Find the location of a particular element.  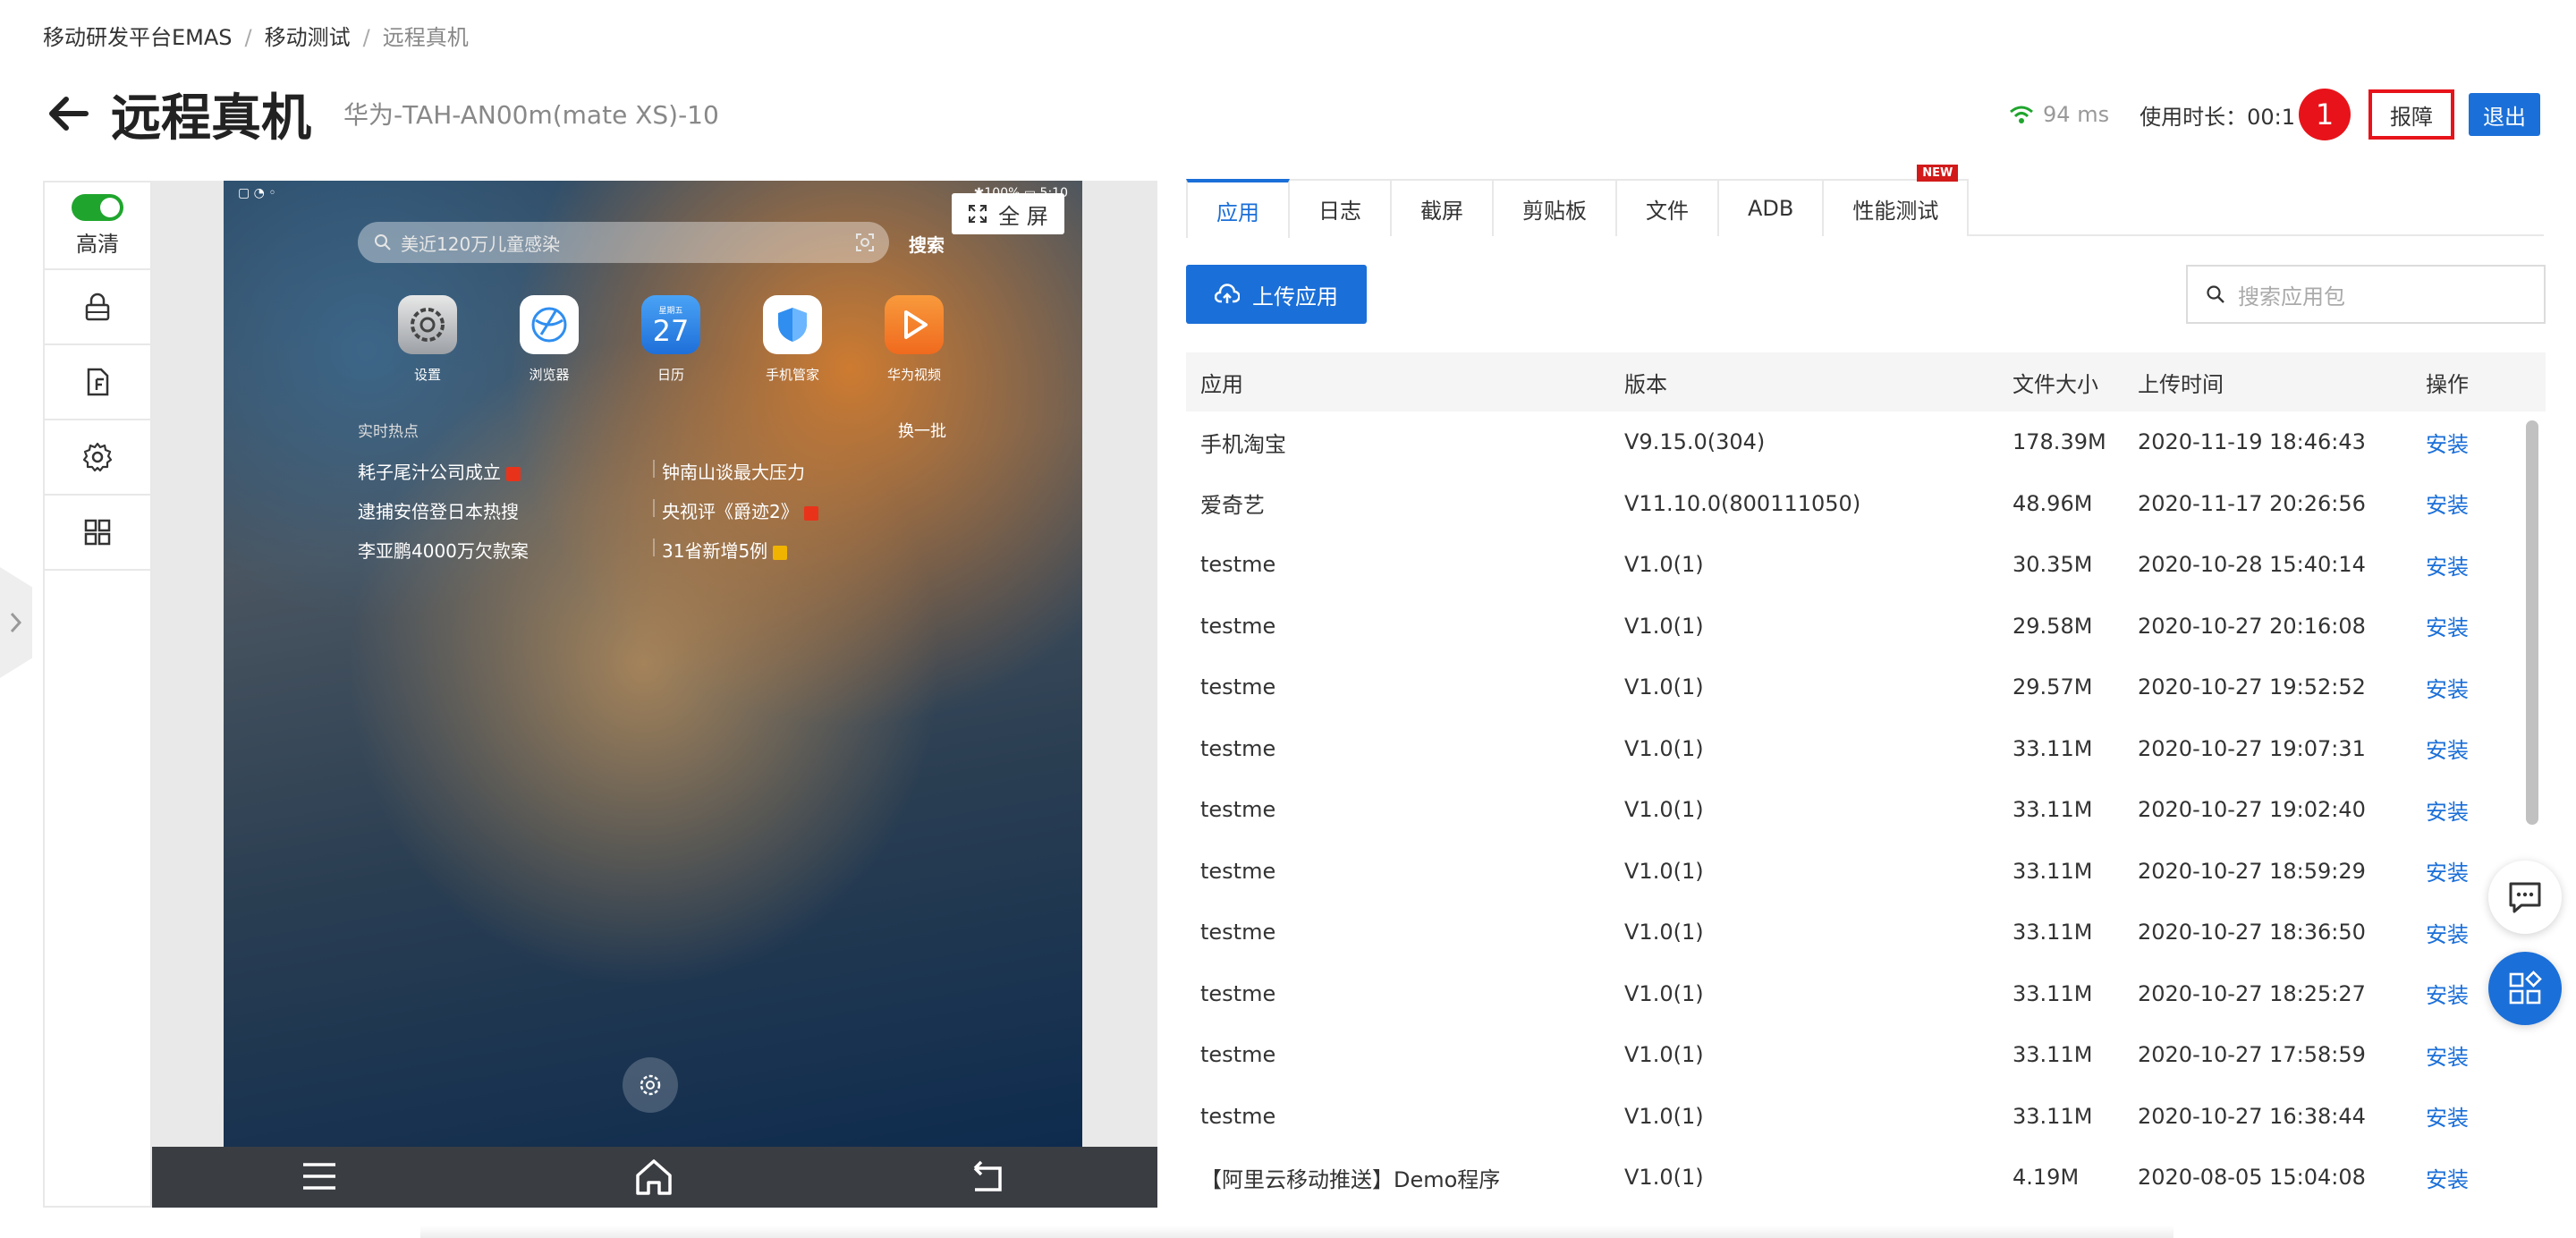

cell-app: 爱奇艺 is located at coordinates (1232, 506).